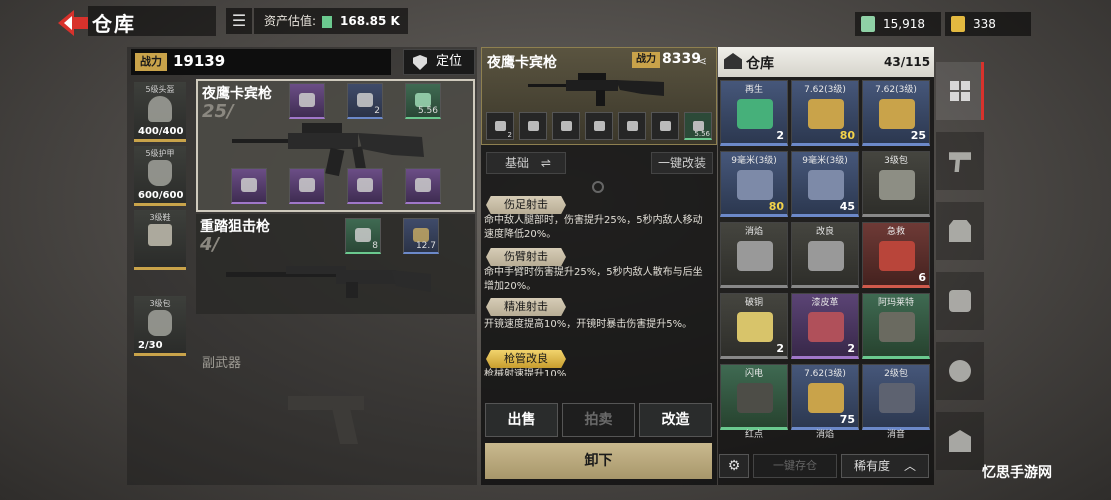  I want to click on armor-slot: 5级护甲 600/600, so click(160, 176).